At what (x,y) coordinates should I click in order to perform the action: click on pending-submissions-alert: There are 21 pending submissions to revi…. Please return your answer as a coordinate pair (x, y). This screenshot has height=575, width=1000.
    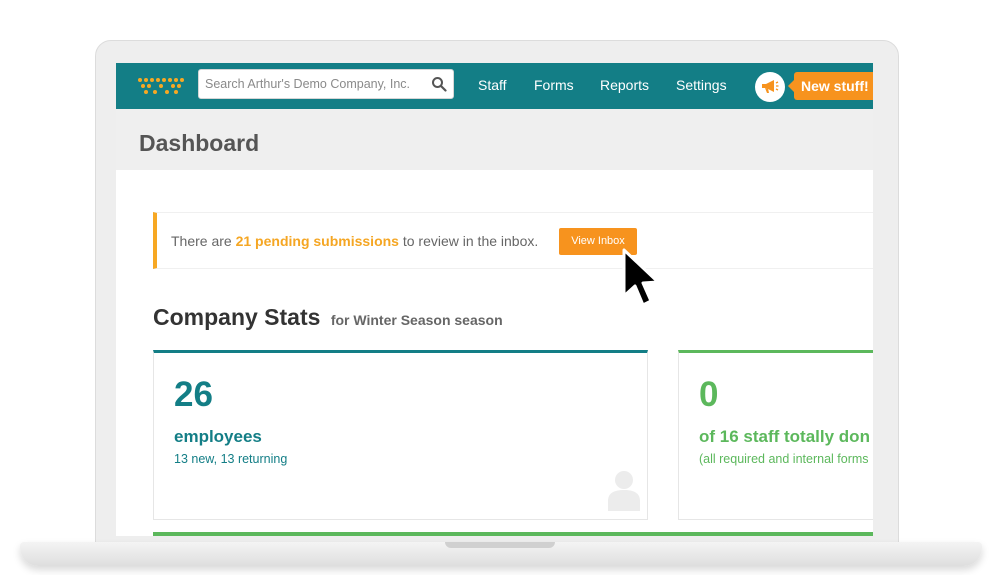
    Looking at the image, I should click on (513, 240).